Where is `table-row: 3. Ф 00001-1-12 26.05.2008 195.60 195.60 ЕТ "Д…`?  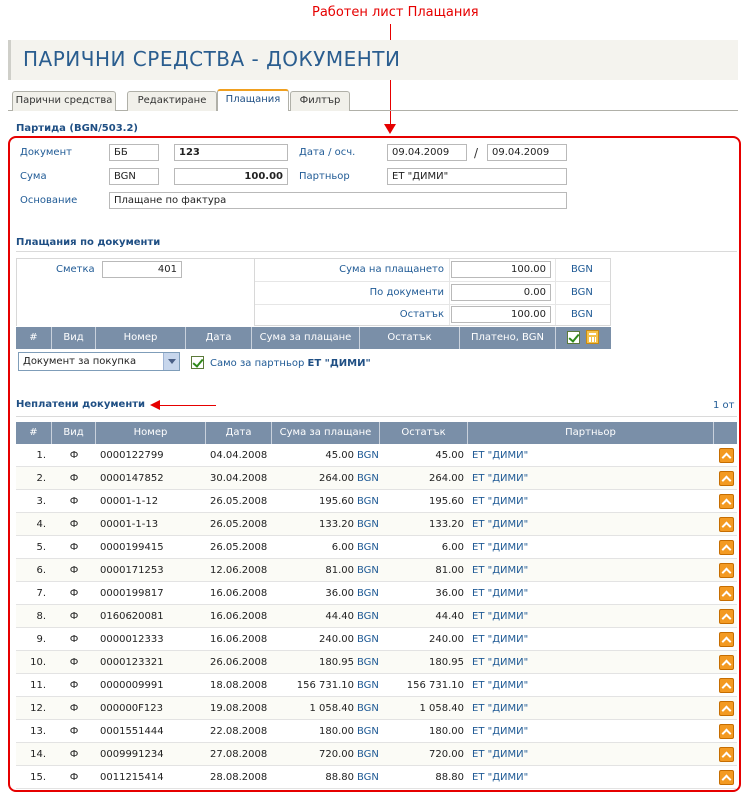
table-row: 3. Ф 00001-1-12 26.05.2008 195.60 195.60 ЕТ "Д… is located at coordinates (376, 501).